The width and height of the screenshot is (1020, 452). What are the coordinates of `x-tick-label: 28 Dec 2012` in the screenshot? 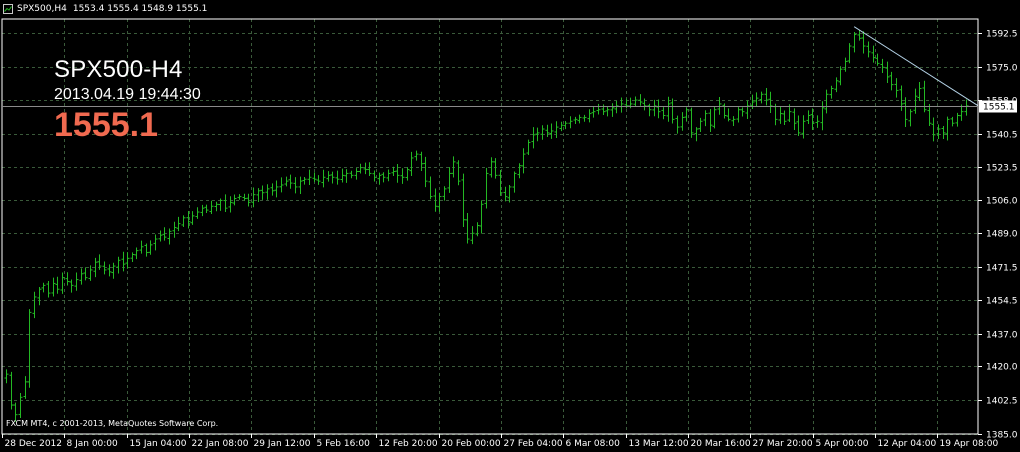 It's located at (34, 444).